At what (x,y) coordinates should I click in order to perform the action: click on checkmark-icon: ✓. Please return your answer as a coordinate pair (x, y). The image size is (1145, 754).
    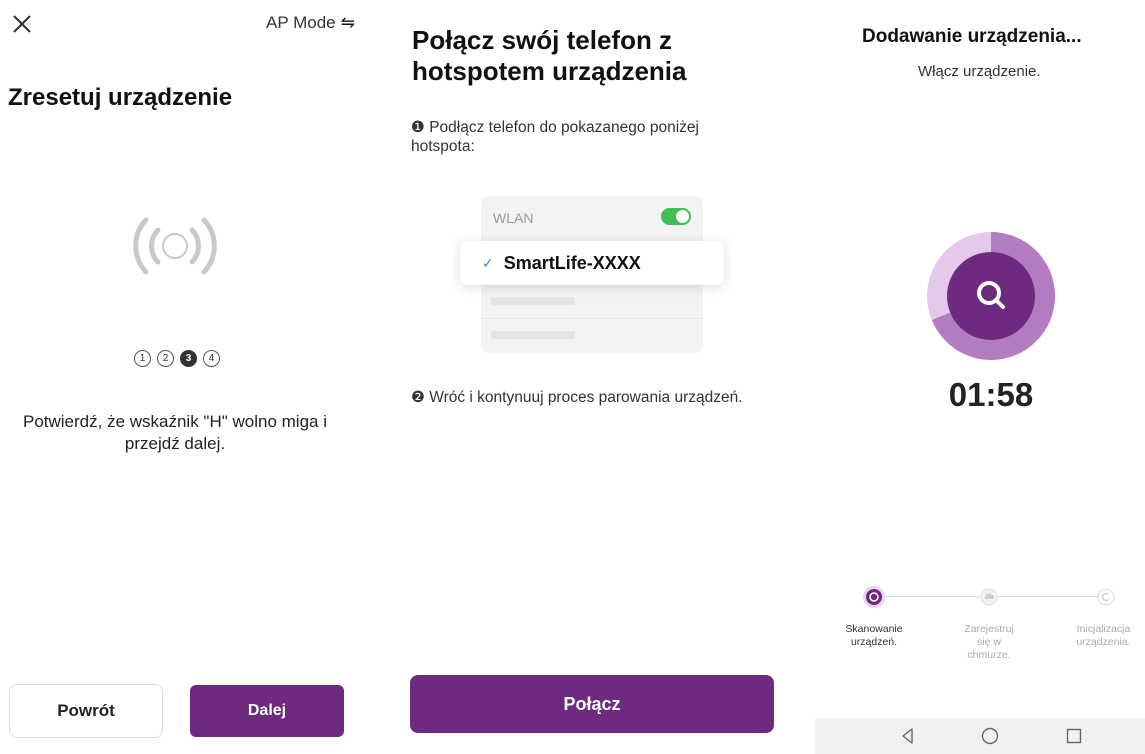
    Looking at the image, I should click on (488, 262).